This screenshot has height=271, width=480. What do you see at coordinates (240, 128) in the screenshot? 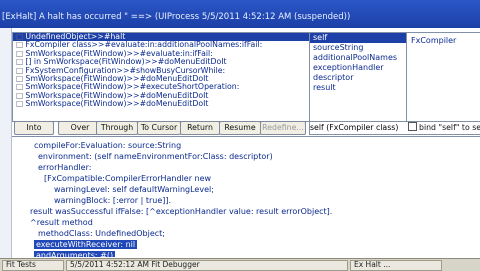
I see `resume-button: Resume` at bounding box center [240, 128].